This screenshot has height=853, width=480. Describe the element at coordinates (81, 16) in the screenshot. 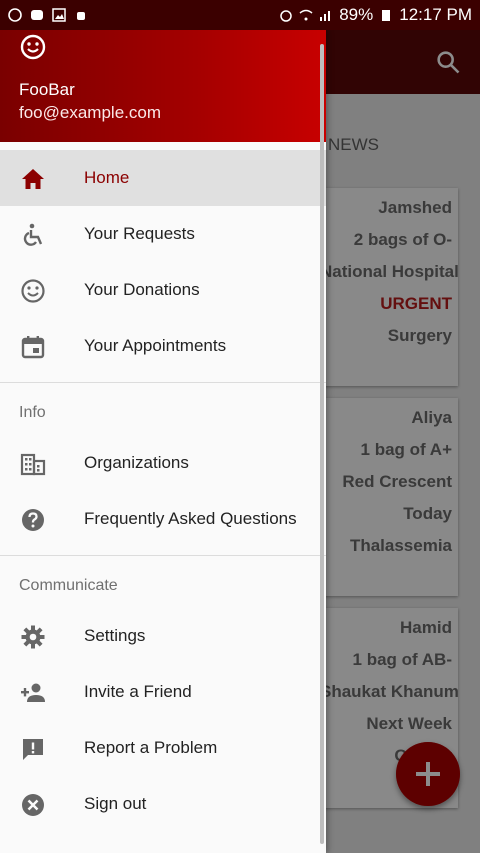

I see `android-icon` at that location.